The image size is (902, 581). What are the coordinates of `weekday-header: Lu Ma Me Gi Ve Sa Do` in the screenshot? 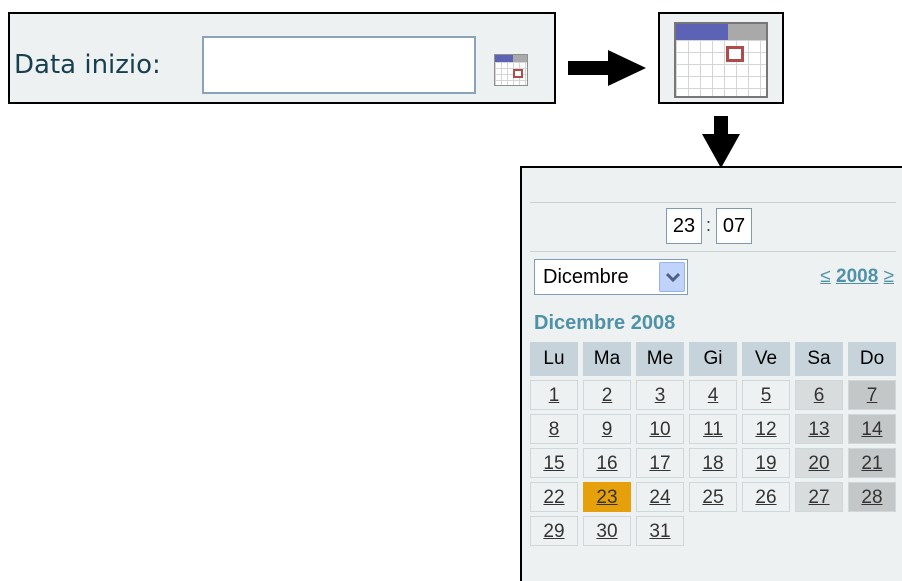 It's located at (713, 359).